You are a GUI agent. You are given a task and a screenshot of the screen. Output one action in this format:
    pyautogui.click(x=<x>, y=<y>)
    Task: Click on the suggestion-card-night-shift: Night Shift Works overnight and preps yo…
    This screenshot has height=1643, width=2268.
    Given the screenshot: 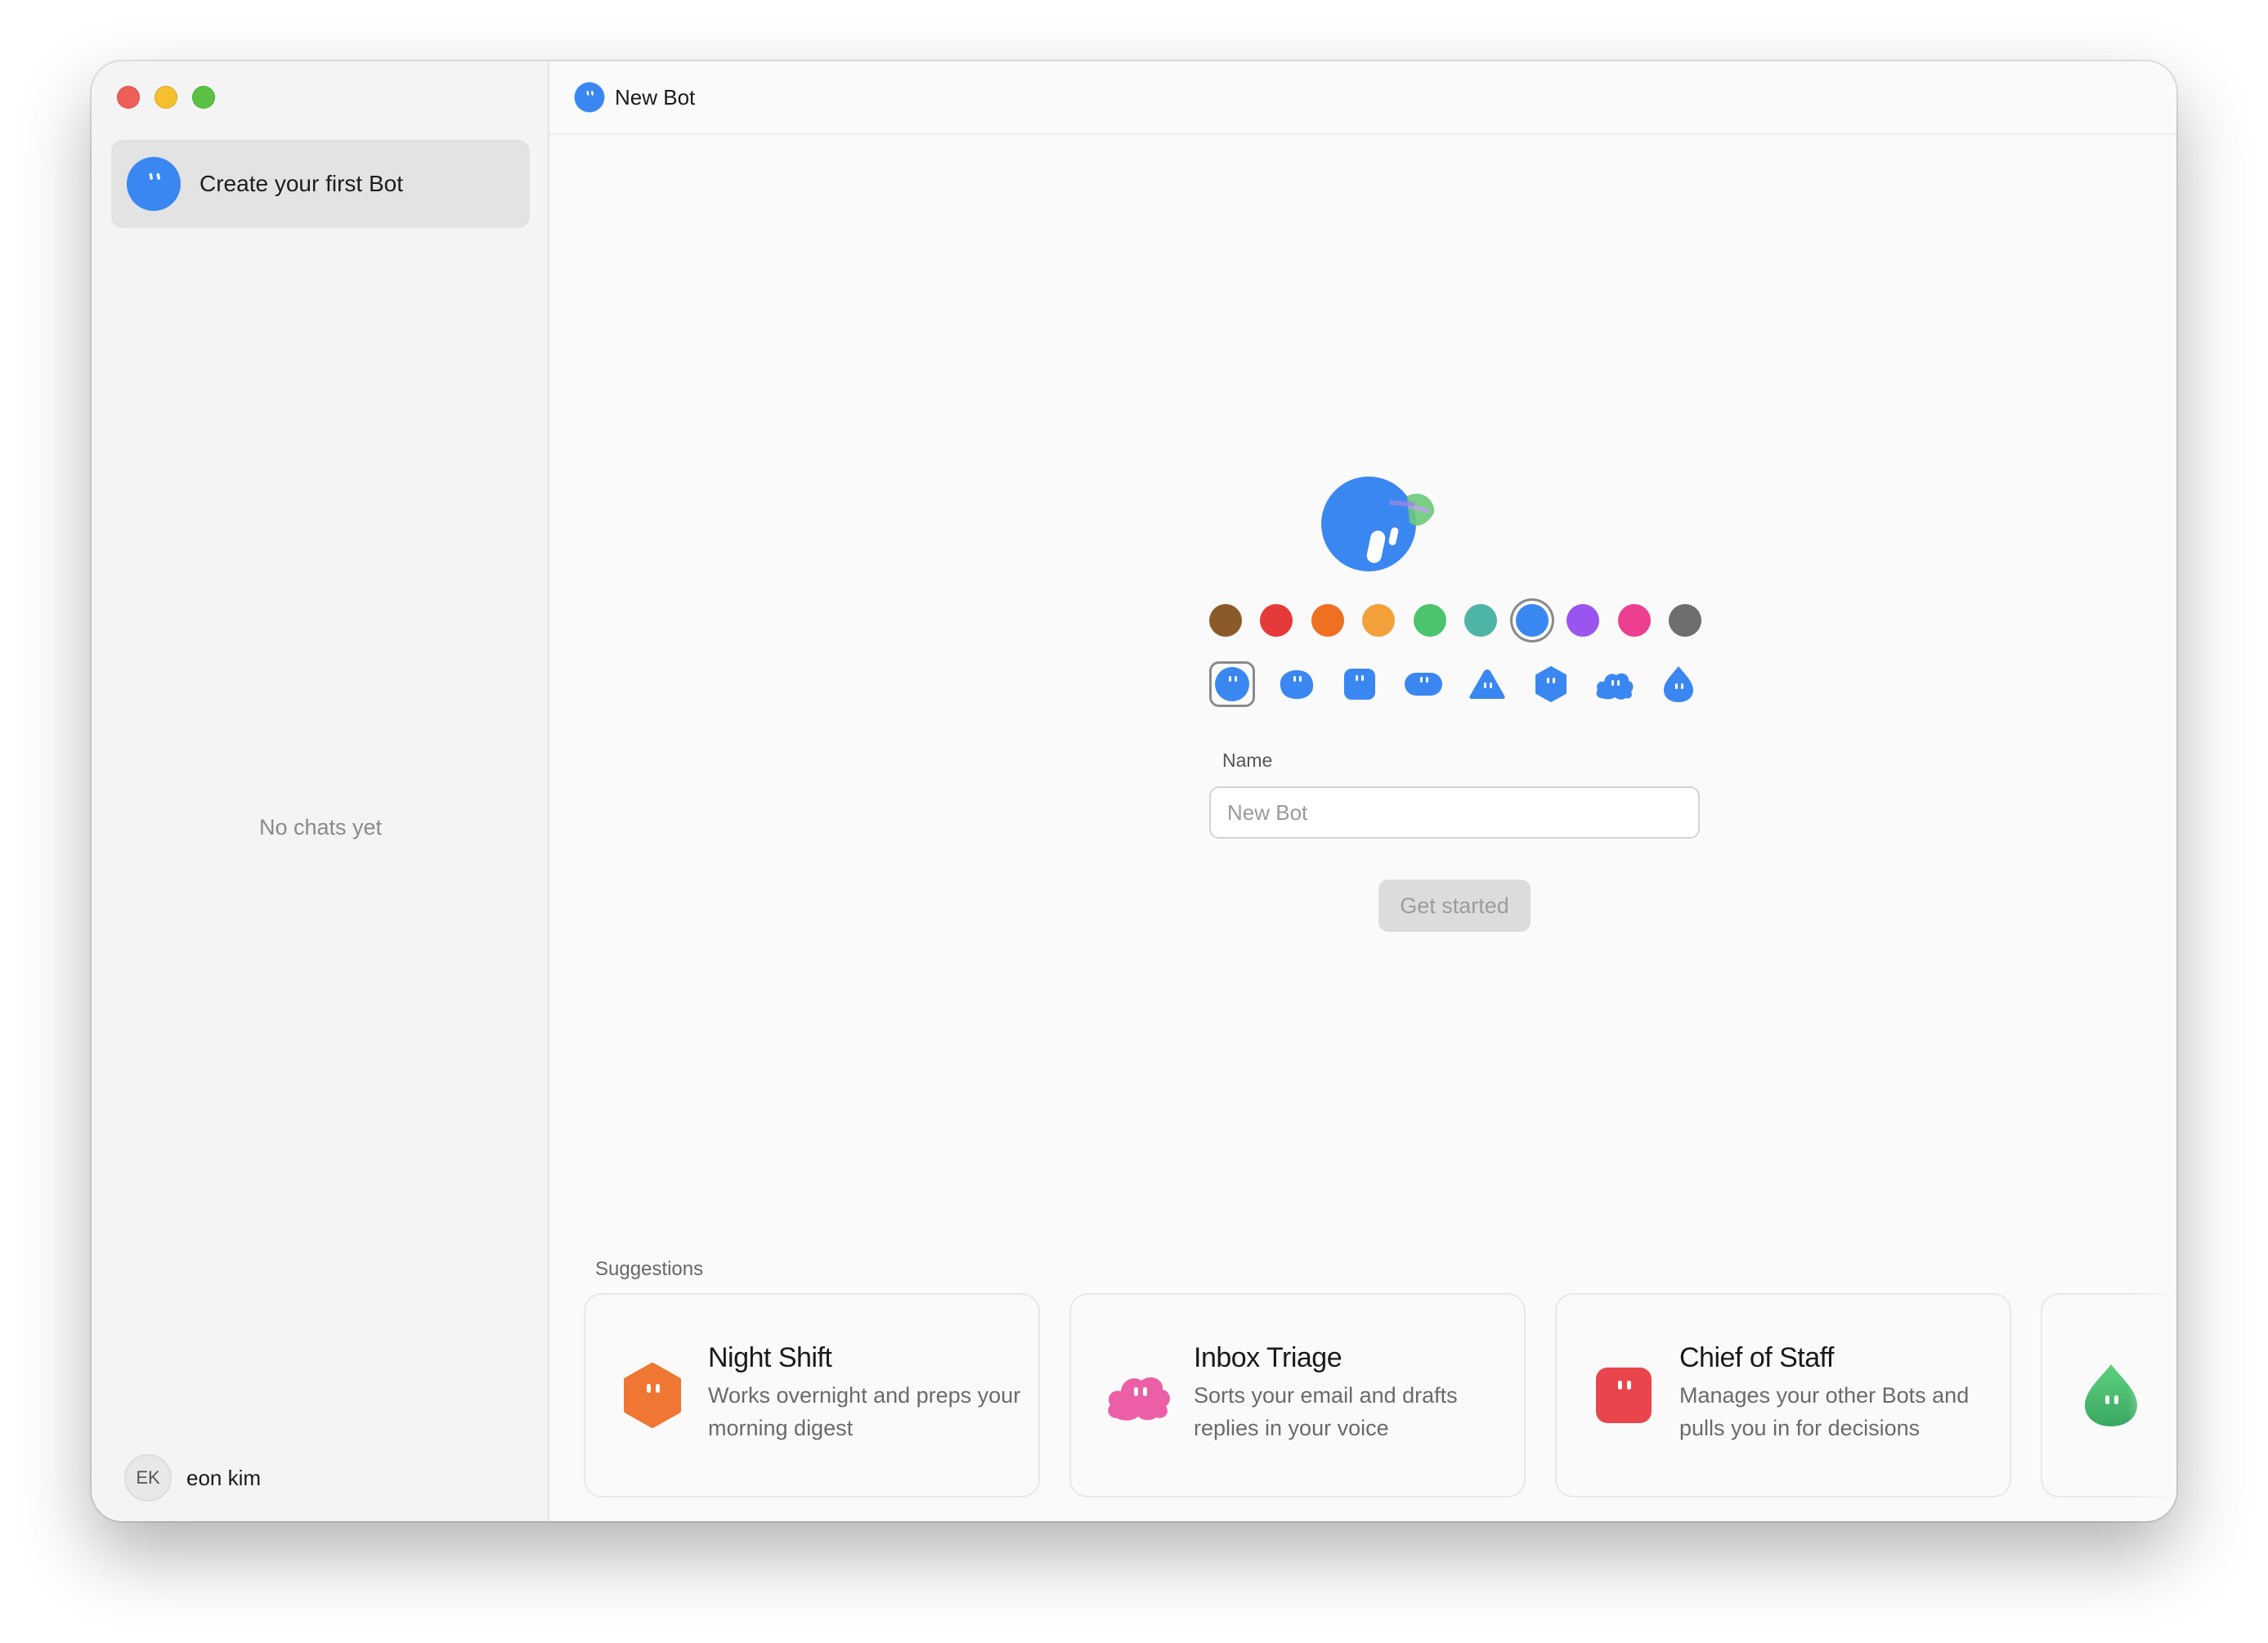 What is the action you would take?
    pyautogui.click(x=812, y=1396)
    